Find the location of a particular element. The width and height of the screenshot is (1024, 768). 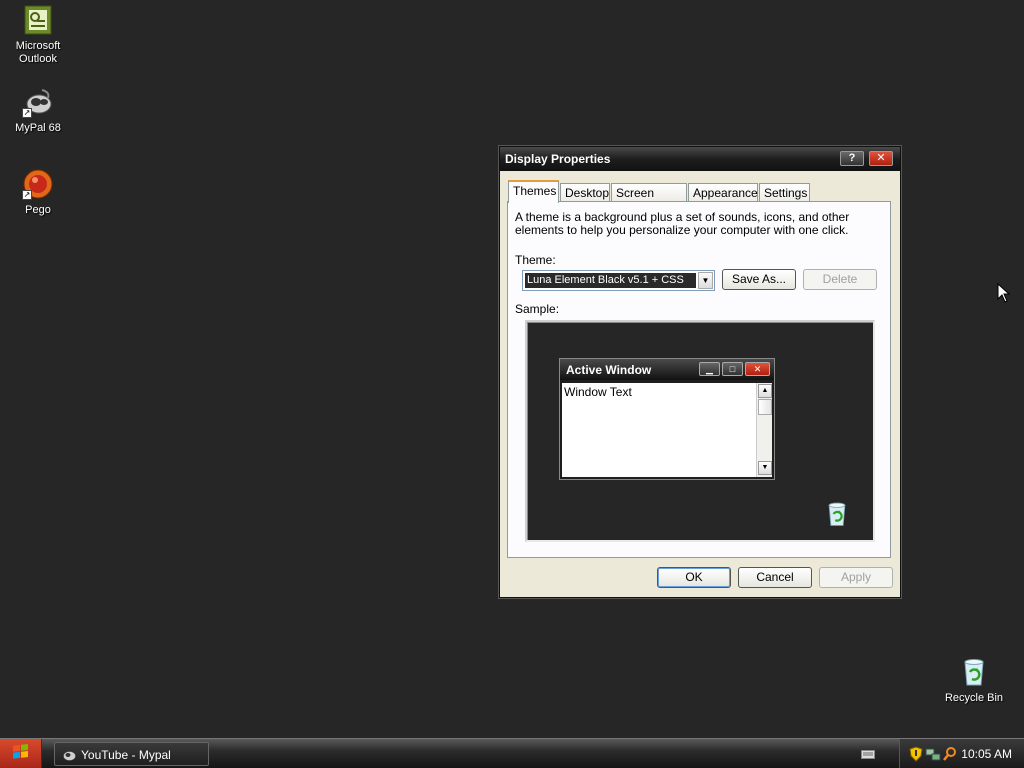

sample-label: Sample: is located at coordinates (537, 309).